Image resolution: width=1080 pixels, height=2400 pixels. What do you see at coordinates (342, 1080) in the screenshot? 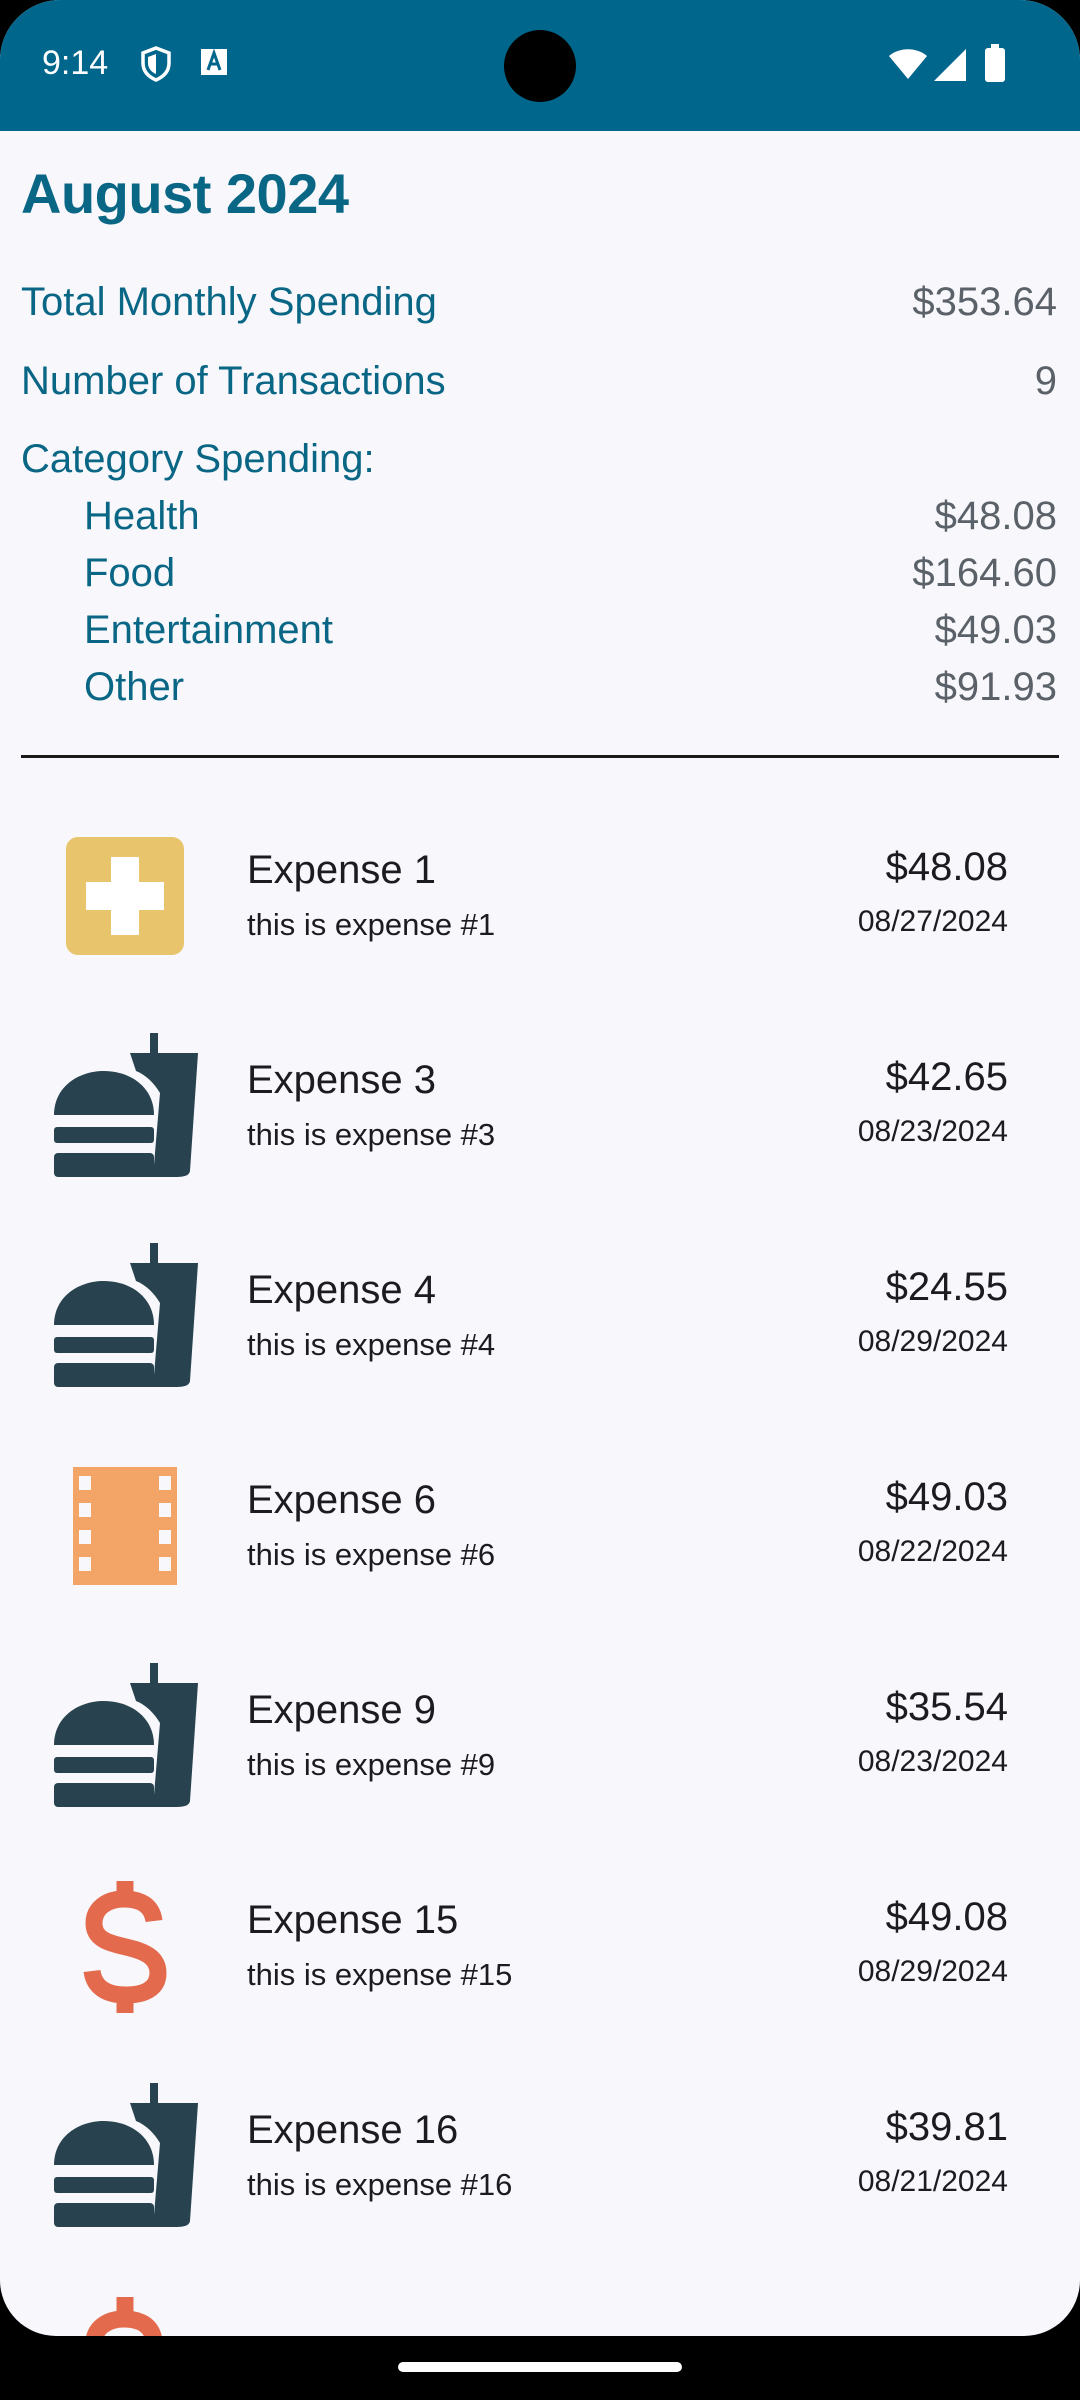
I see `expense-title: Expense 3` at bounding box center [342, 1080].